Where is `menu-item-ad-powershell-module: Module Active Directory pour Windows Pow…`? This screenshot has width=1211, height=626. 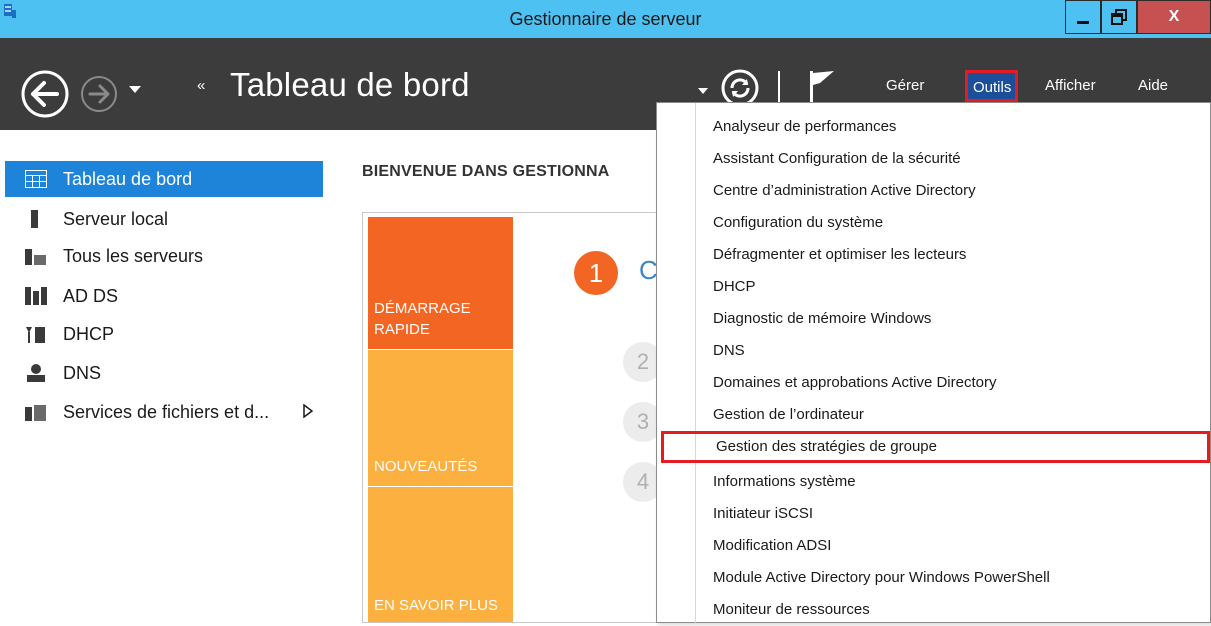
menu-item-ad-powershell-module: Module Active Directory pour Windows Pow… is located at coordinates (881, 578).